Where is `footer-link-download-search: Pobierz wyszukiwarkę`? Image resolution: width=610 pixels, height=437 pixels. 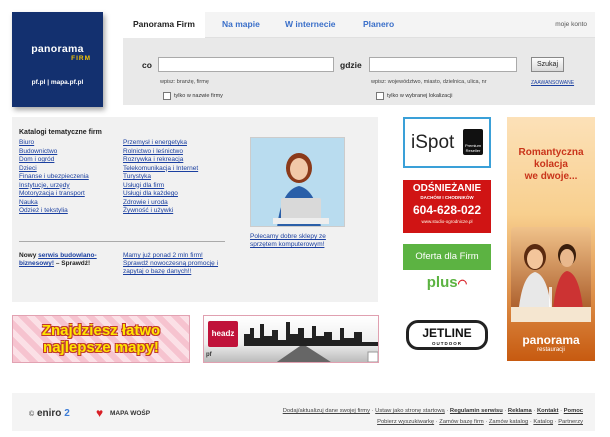
footer-link-download-search: Pobierz wyszukiwarkę is located at coordinates (405, 422).